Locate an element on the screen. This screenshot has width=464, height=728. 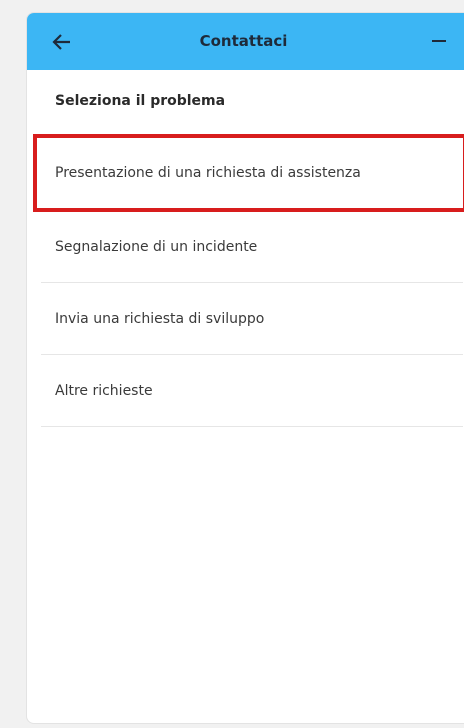
option-label: Invia una richiesta di sviluppo is located at coordinates (160, 318).